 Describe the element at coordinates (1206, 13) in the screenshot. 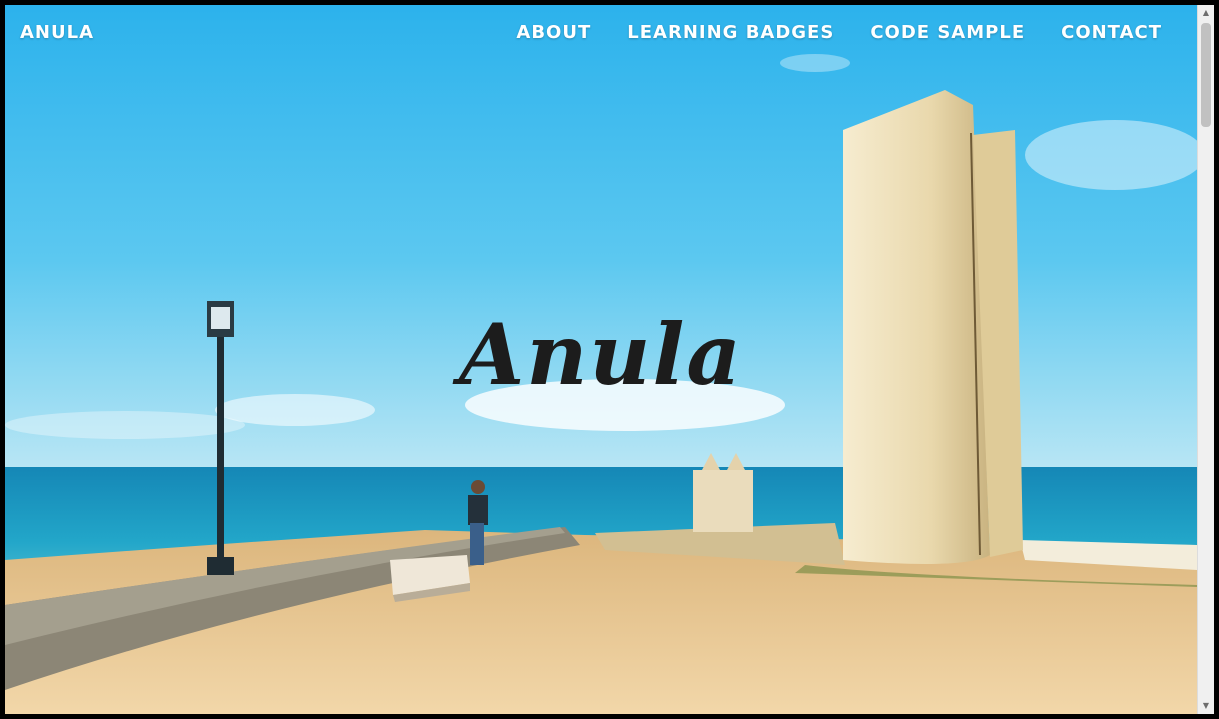

I see `chevron-up-icon: ▲` at that location.